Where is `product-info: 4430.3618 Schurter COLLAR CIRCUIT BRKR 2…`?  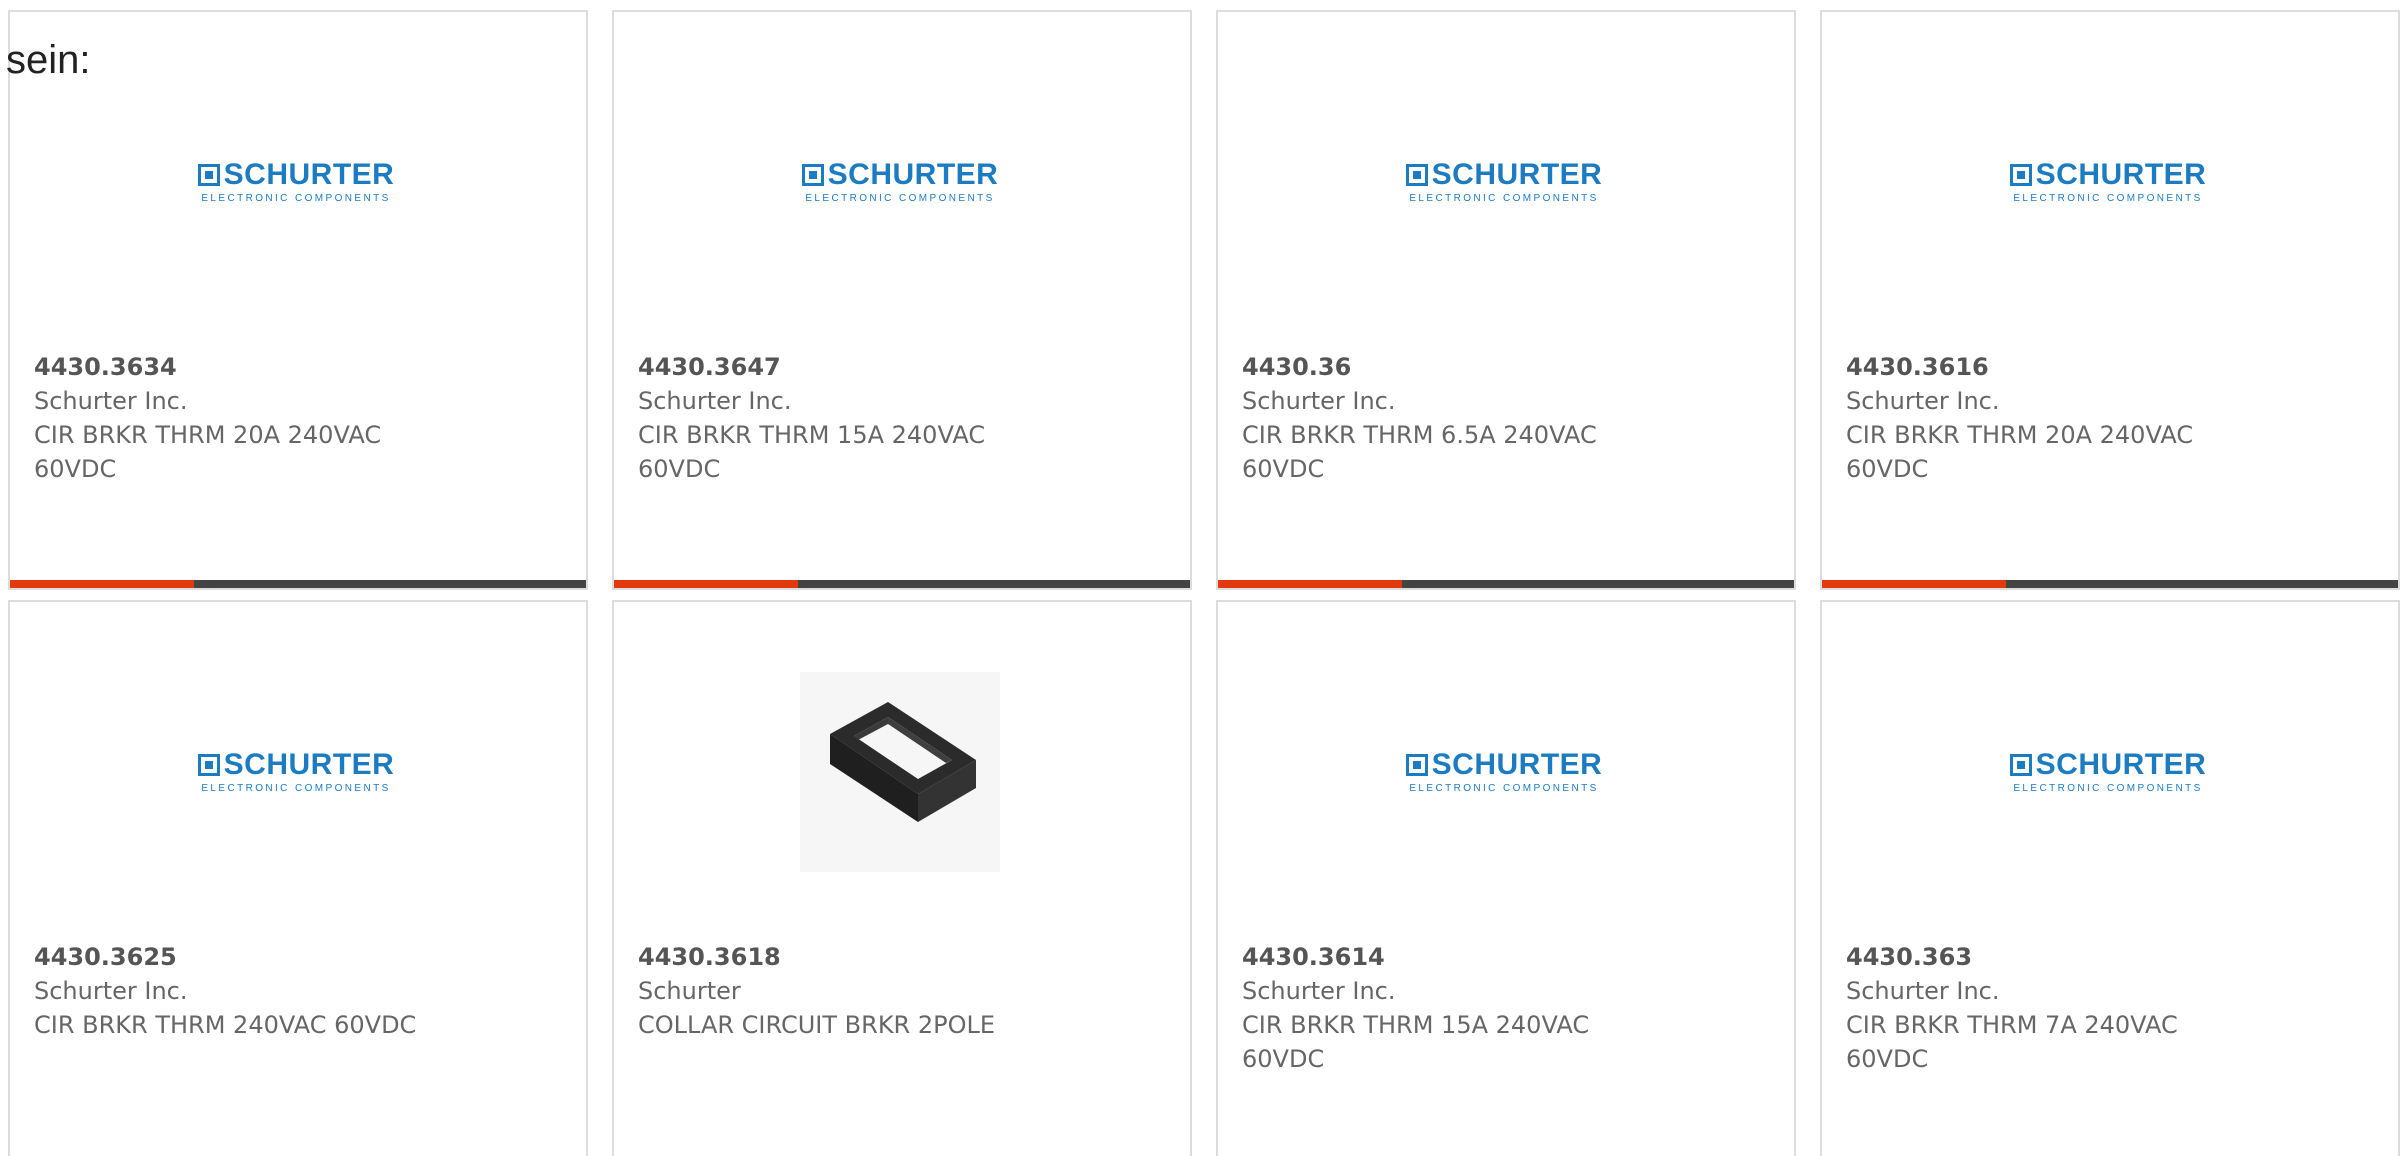
product-info: 4430.3618 Schurter COLLAR CIRCUIT BRKR 2… is located at coordinates (848, 991).